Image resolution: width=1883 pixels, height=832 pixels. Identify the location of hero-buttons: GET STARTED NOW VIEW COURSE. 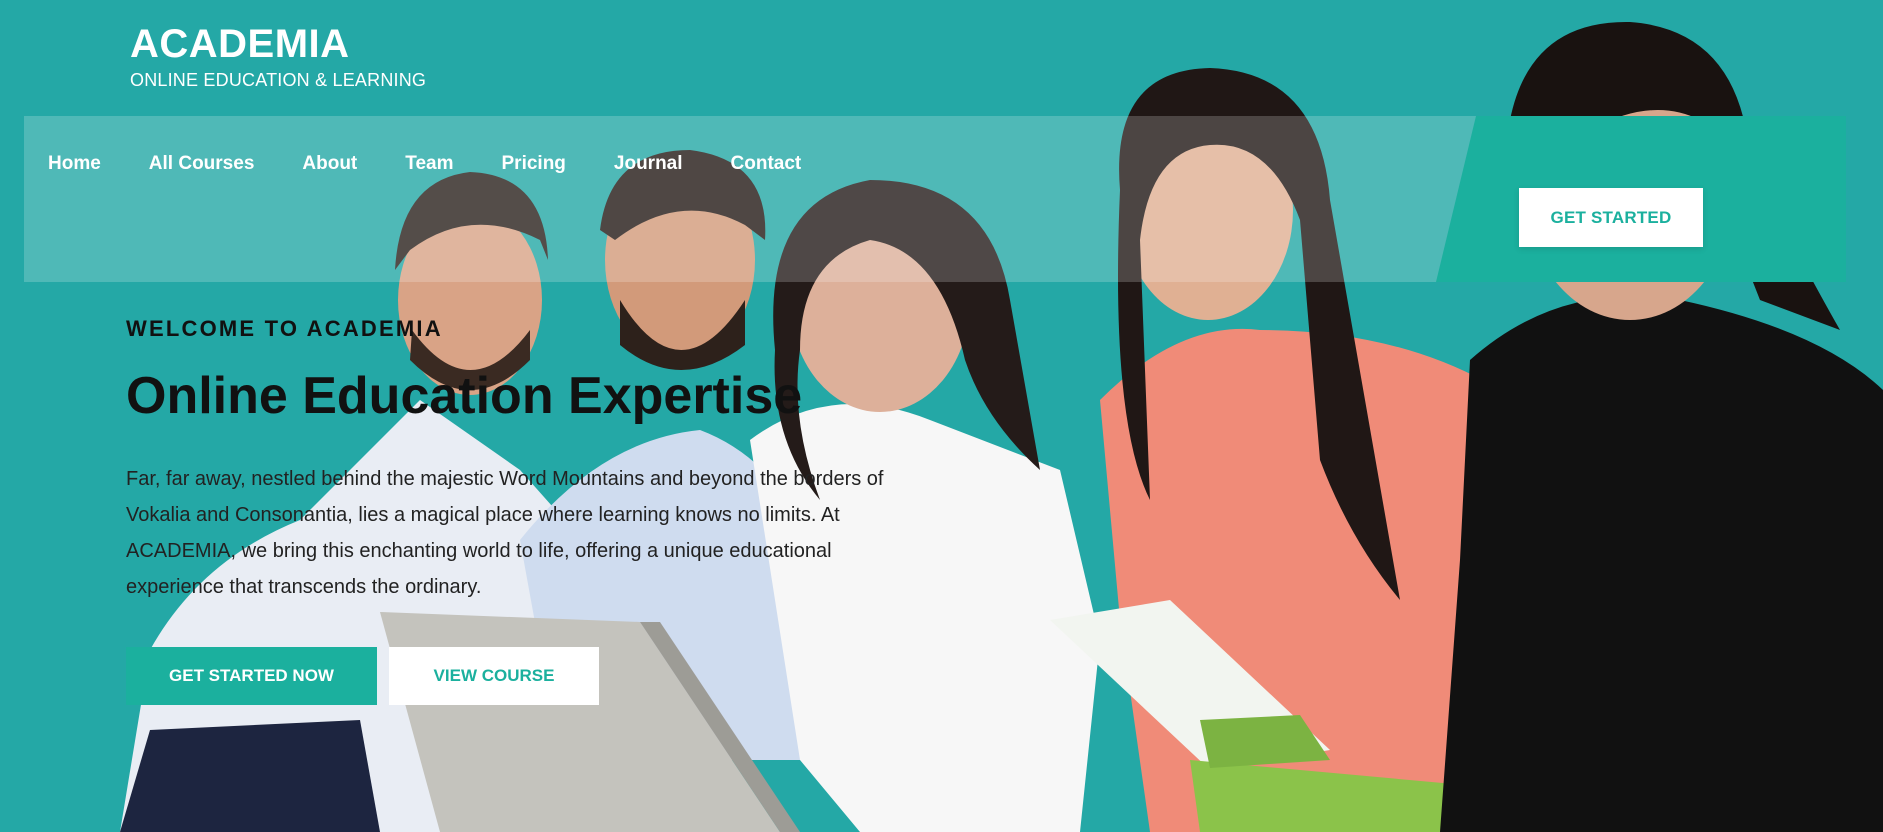
(516, 675).